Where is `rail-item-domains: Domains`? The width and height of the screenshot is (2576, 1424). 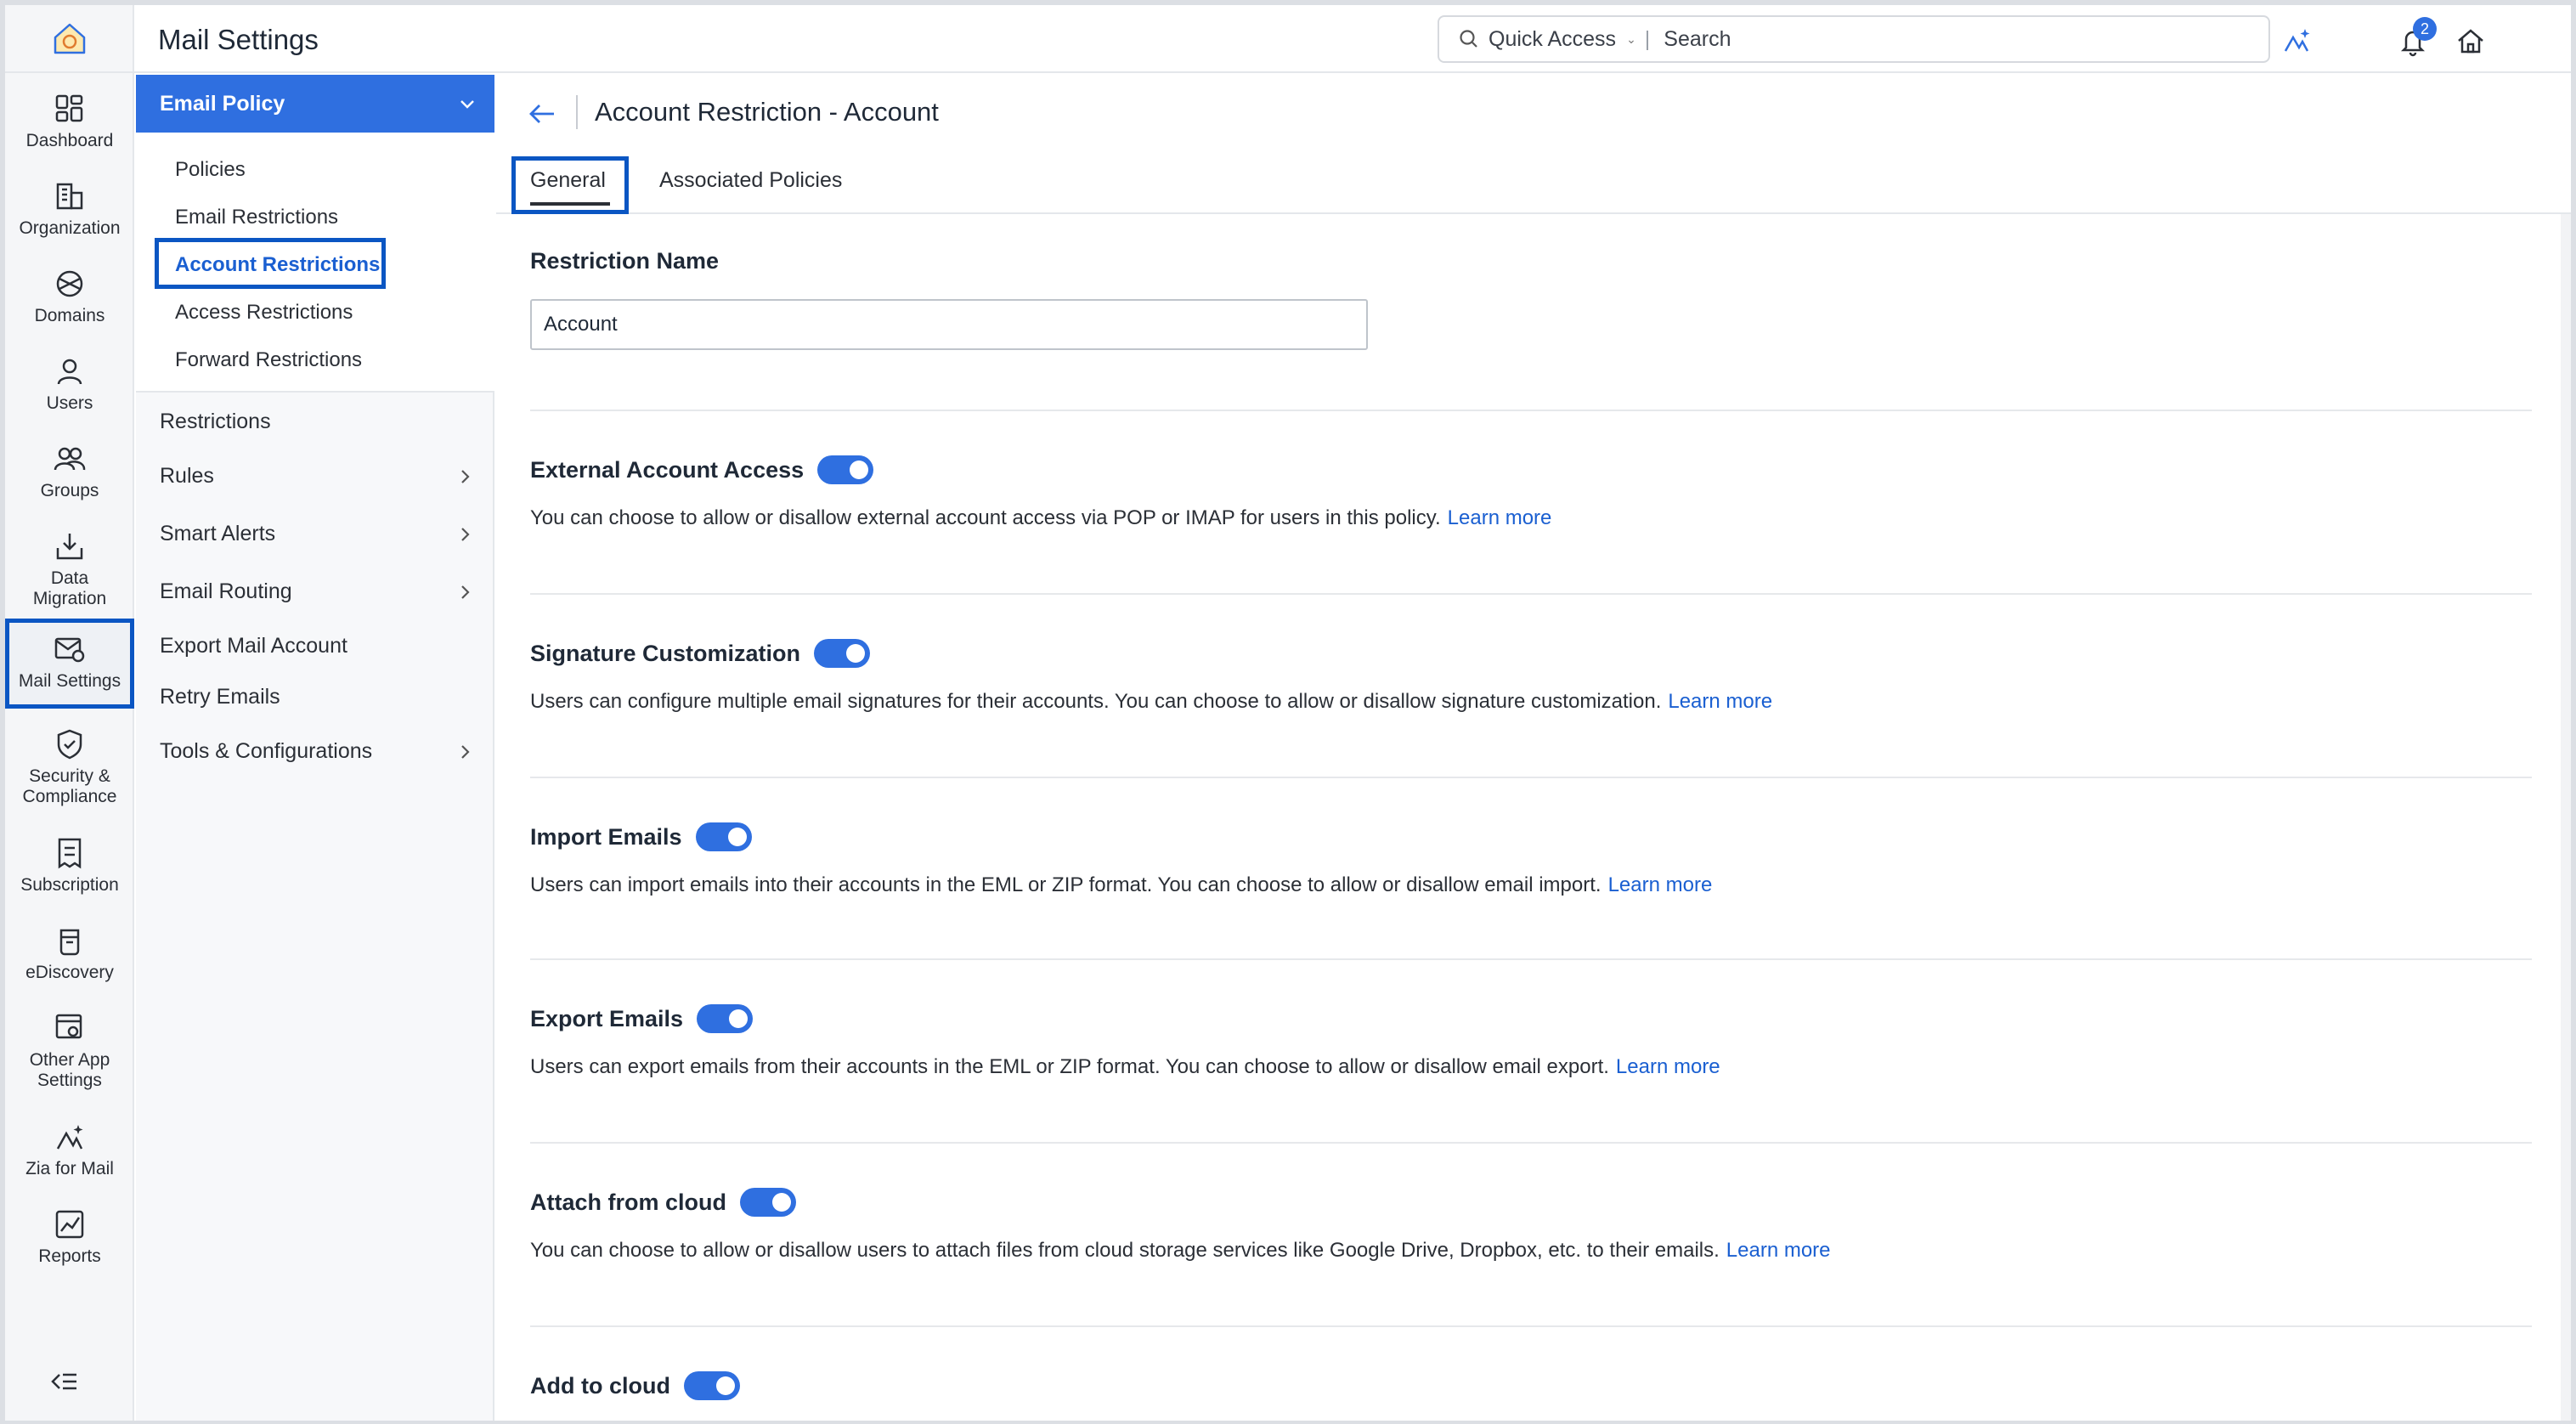 rail-item-domains: Domains is located at coordinates (69, 296).